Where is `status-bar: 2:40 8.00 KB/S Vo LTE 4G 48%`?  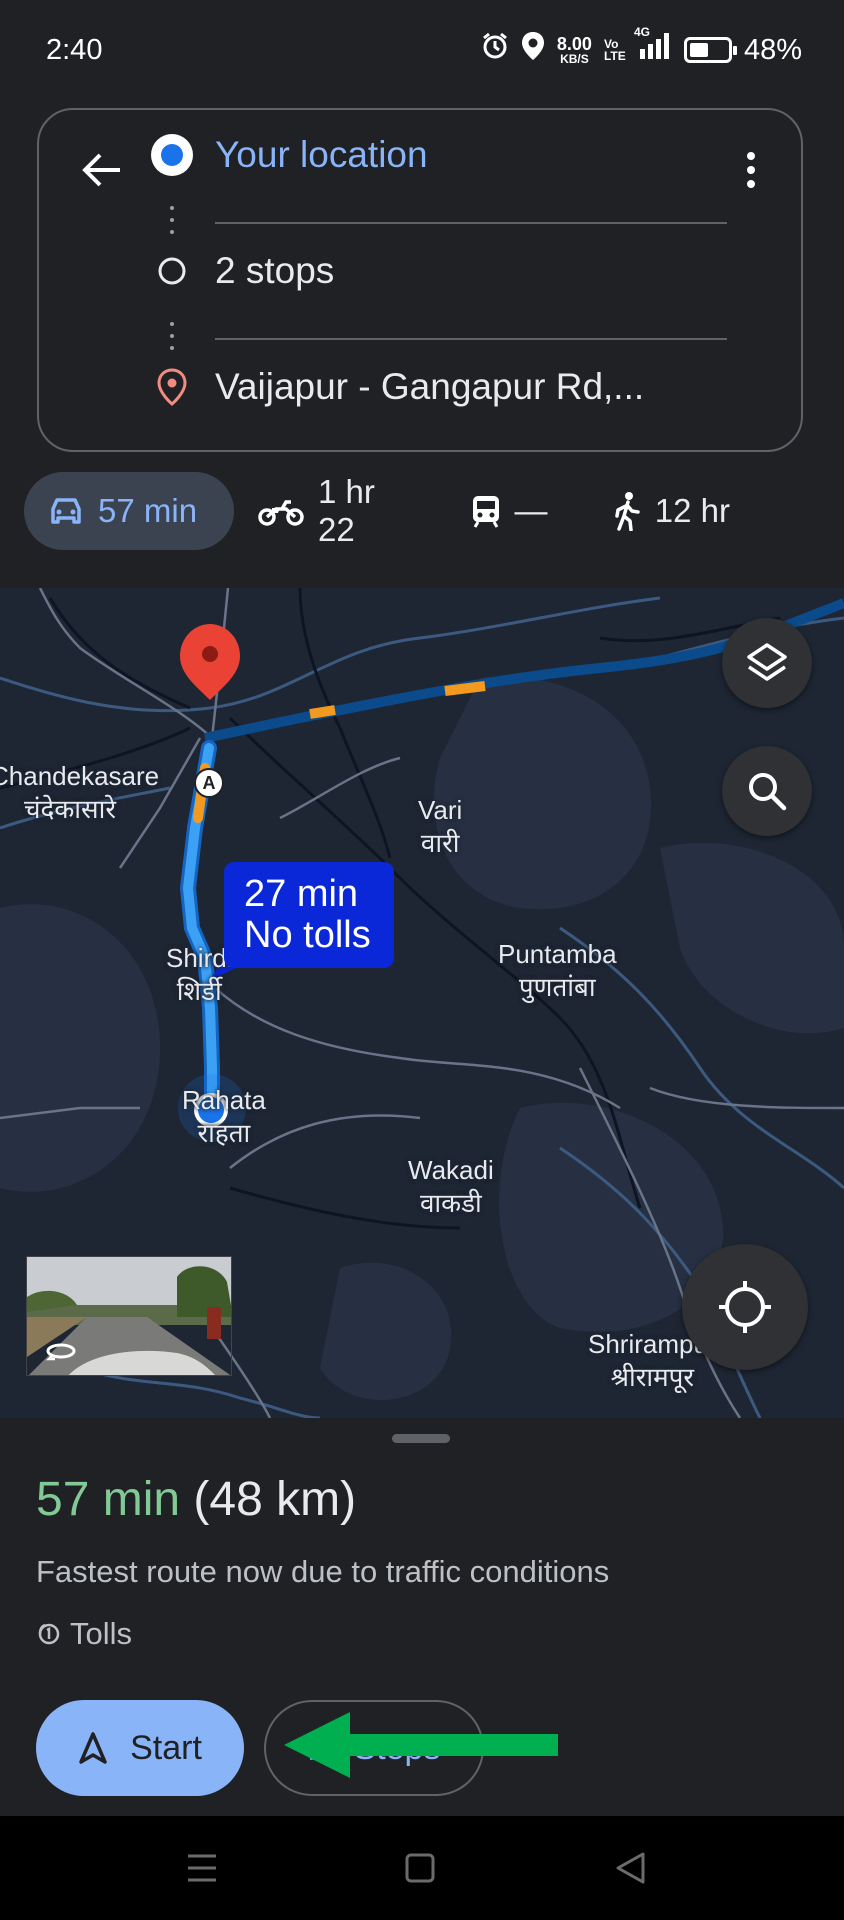
status-bar: 2:40 8.00 KB/S Vo LTE 4G 48% is located at coordinates (422, 50).